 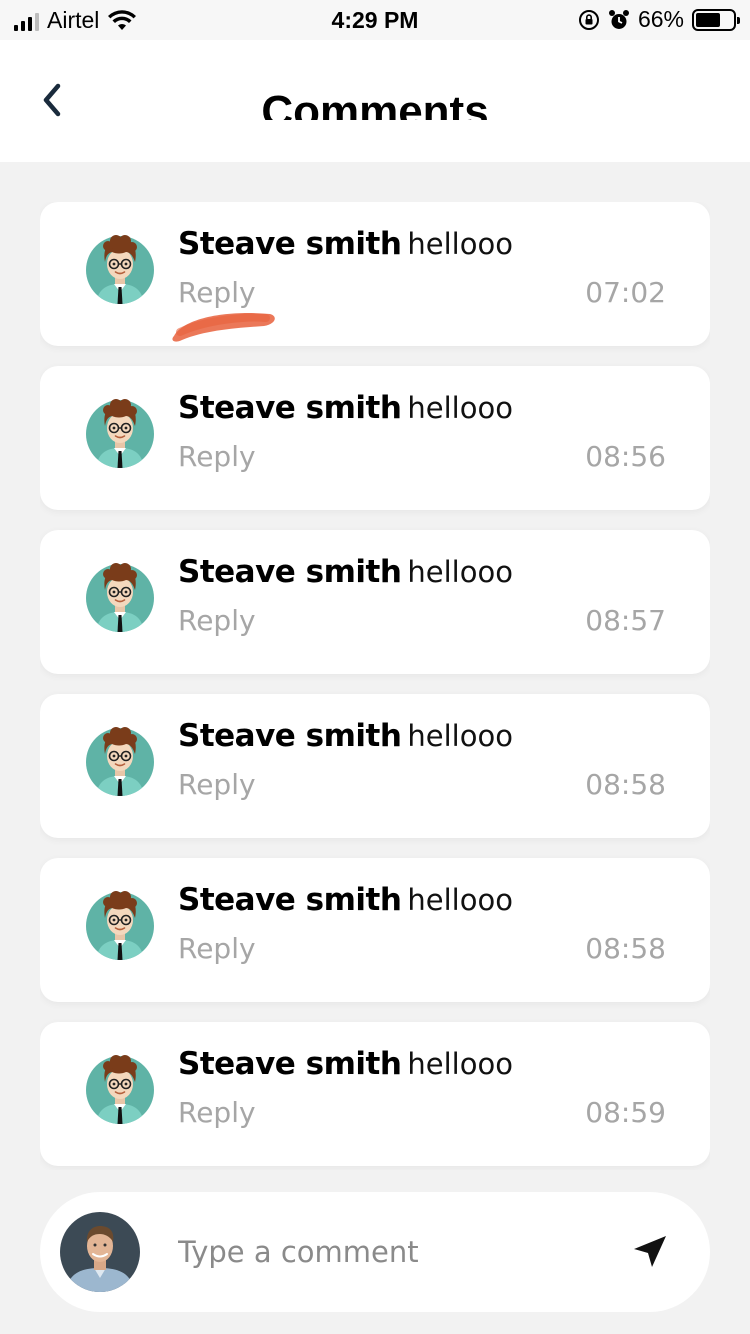 What do you see at coordinates (375, 1094) in the screenshot?
I see `comment-card: Steave smith hellooo Reply 08:59` at bounding box center [375, 1094].